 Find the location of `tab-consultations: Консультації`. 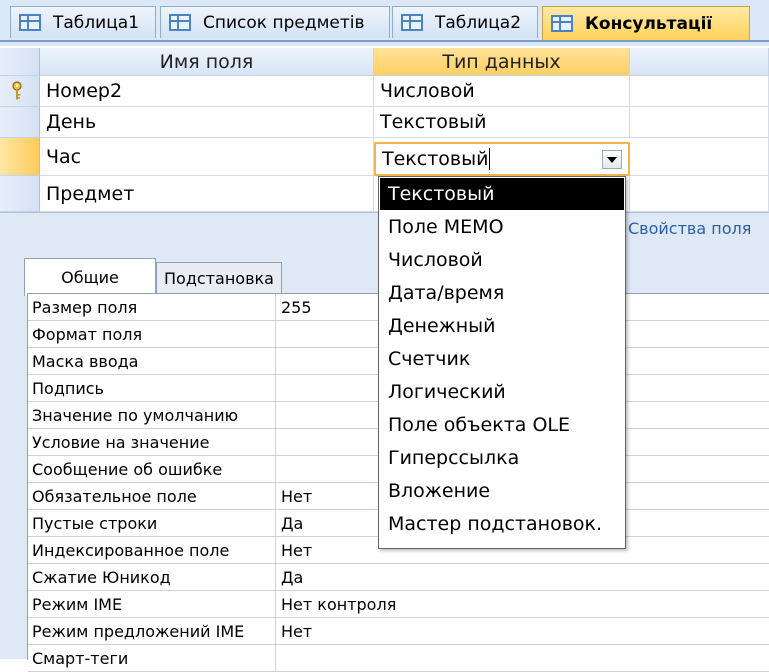

tab-consultations: Консультації is located at coordinates (646, 23).